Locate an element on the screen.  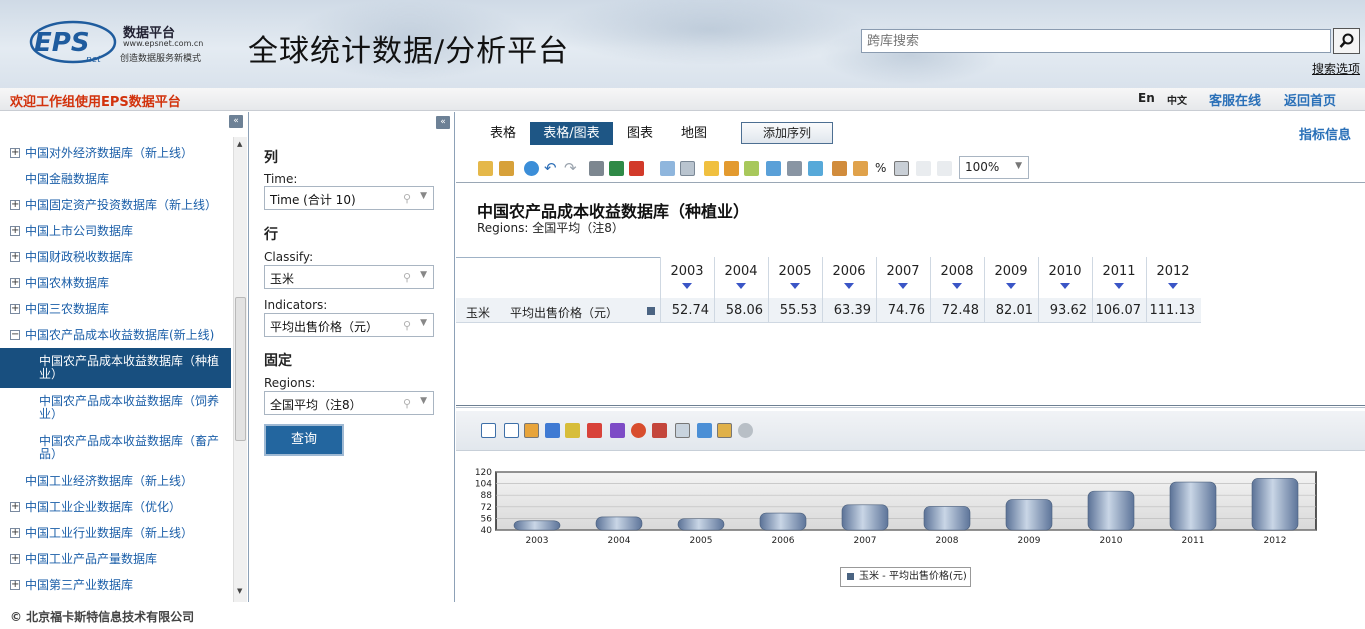
combo-chart-icon is located at coordinates (724, 430).